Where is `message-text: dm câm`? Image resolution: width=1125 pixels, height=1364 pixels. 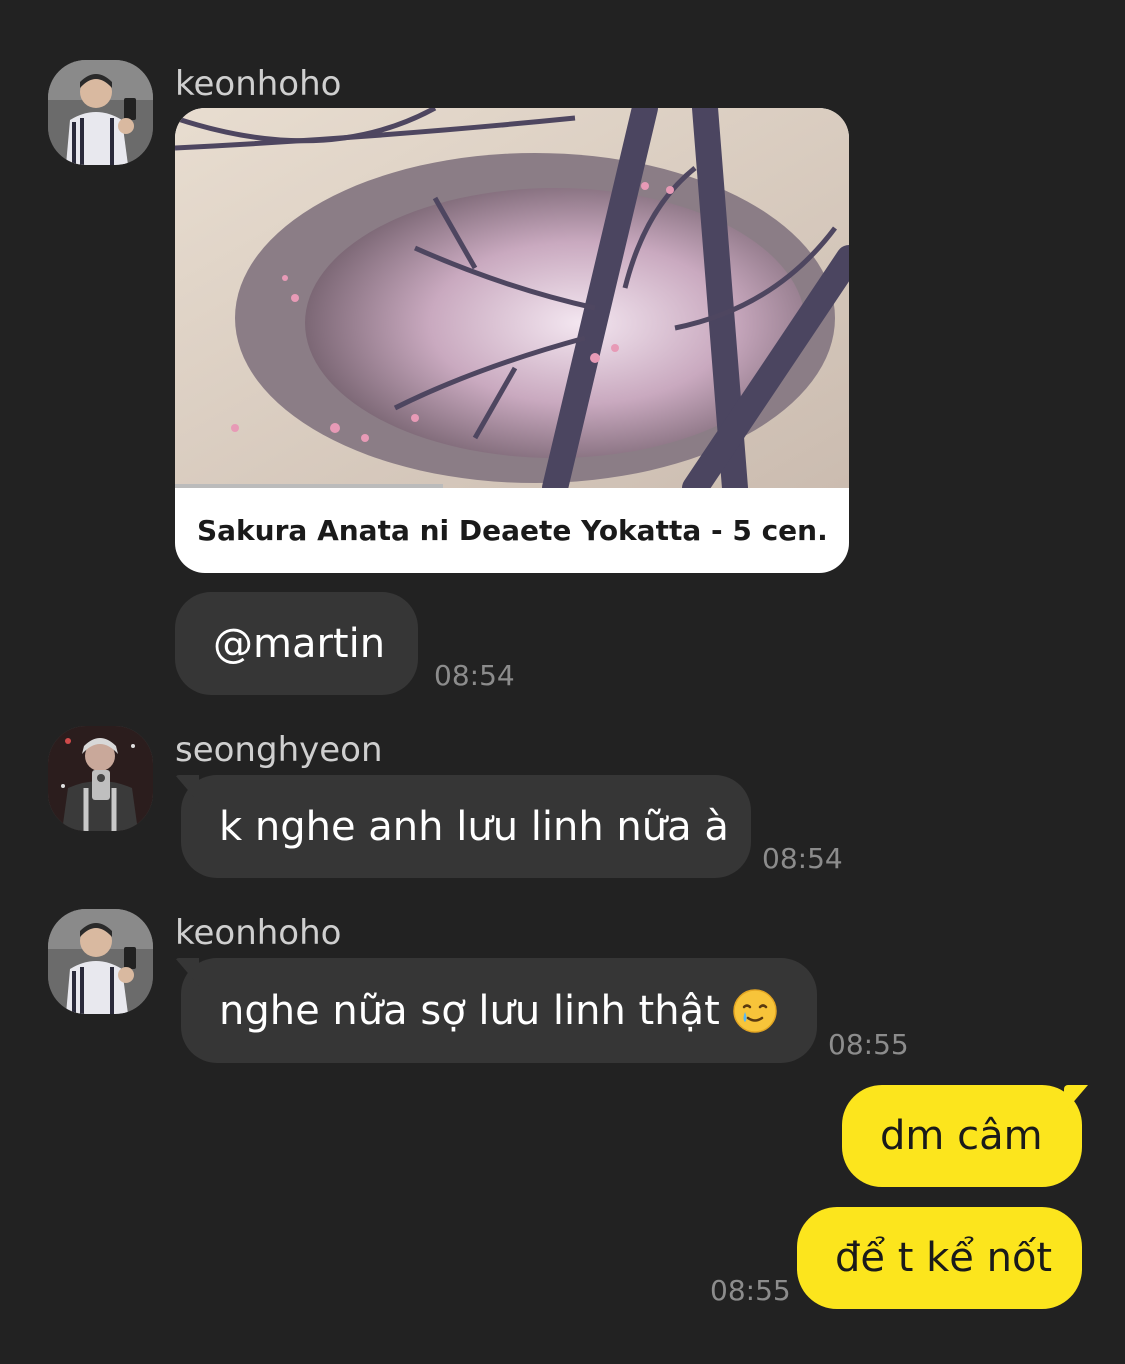 message-text: dm câm is located at coordinates (961, 1136).